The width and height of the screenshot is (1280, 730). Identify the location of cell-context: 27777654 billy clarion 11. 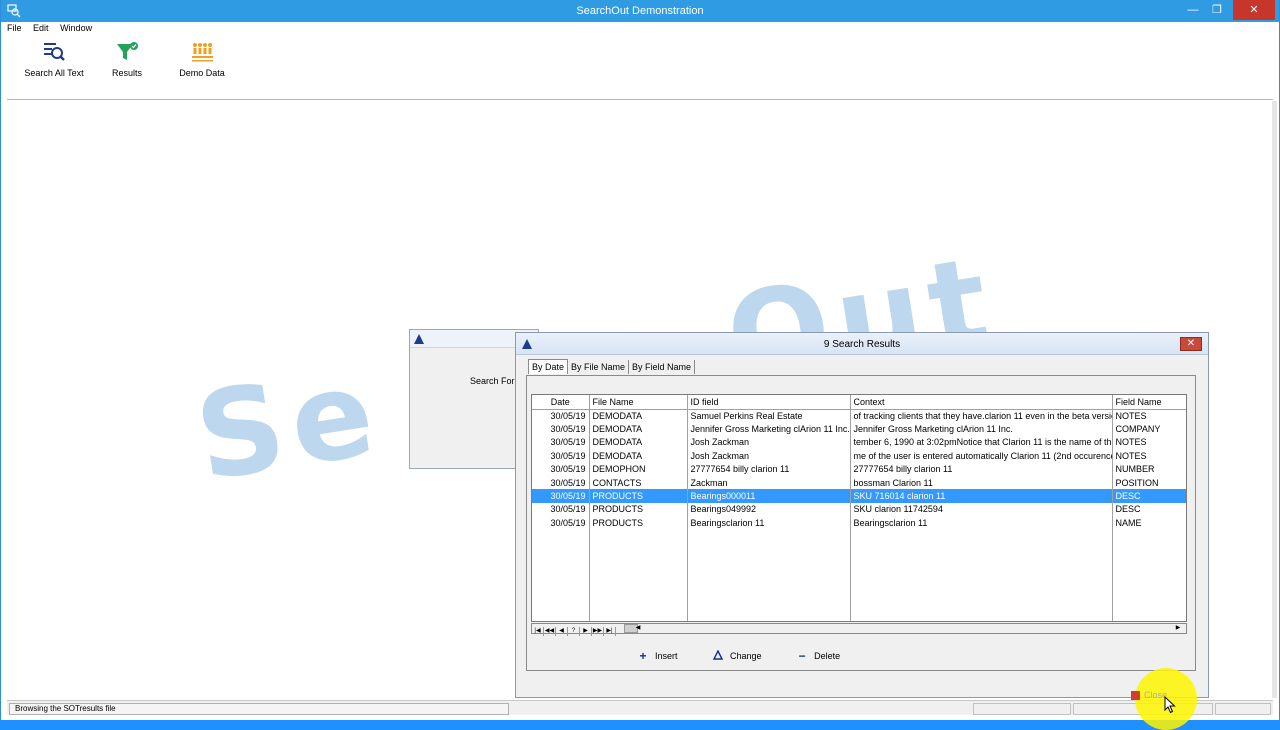
(981, 469).